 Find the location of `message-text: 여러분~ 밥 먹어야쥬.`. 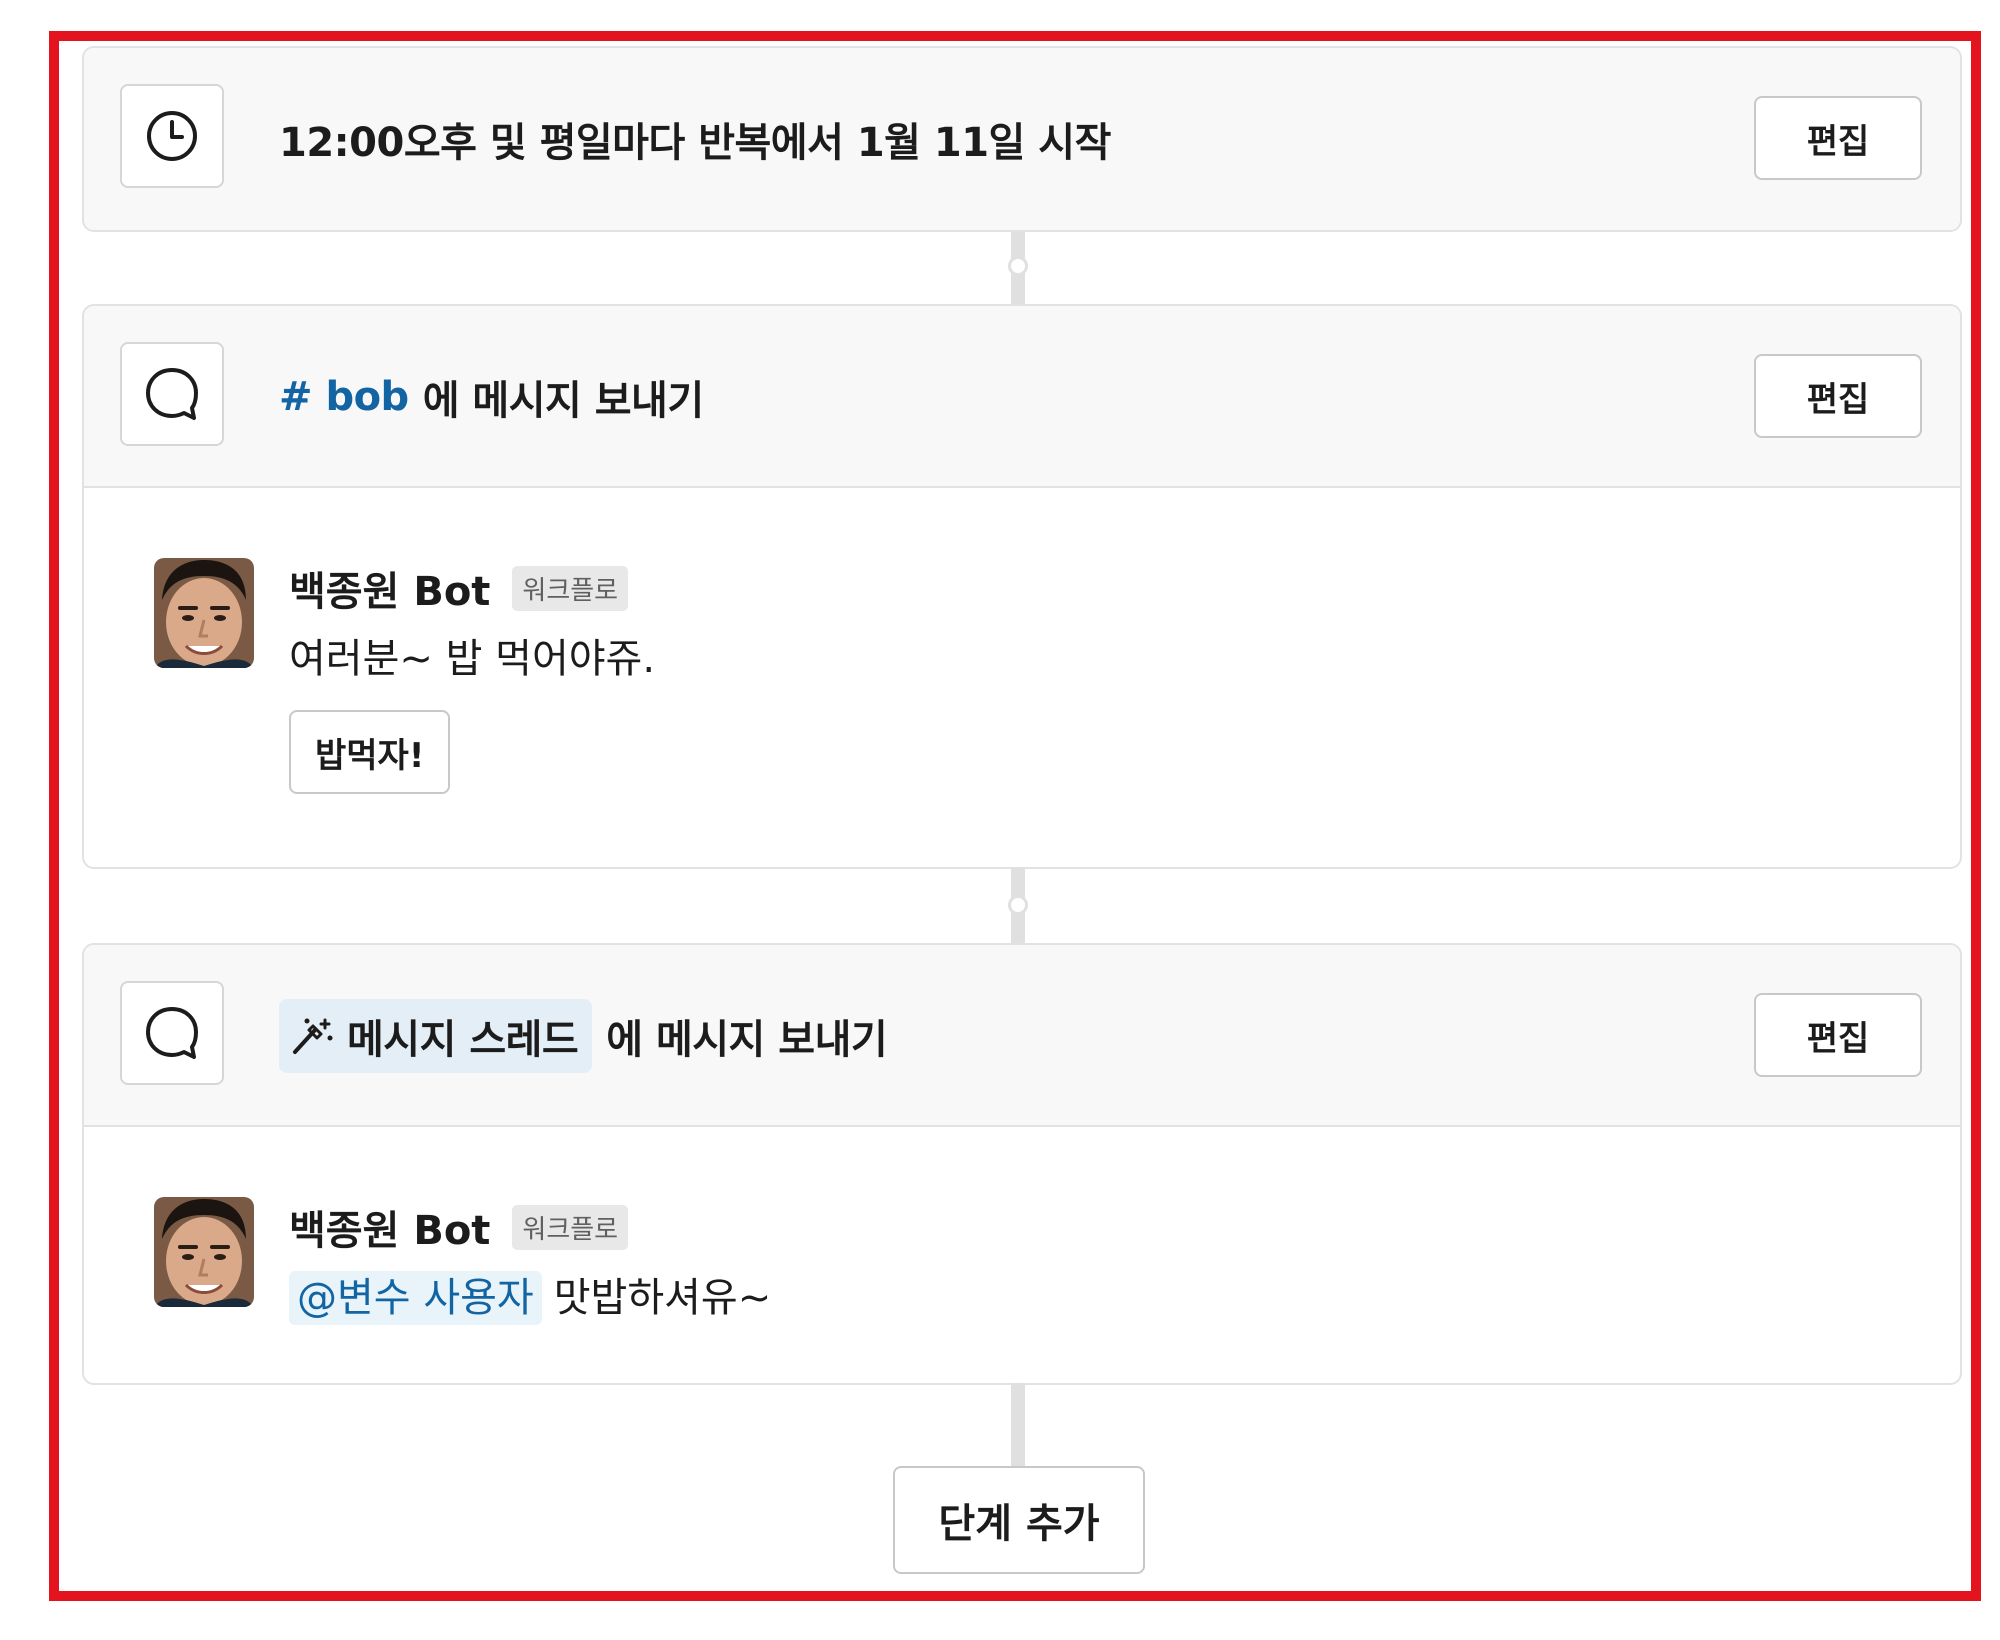

message-text: 여러분~ 밥 먹어야쥬. is located at coordinates (472, 655).